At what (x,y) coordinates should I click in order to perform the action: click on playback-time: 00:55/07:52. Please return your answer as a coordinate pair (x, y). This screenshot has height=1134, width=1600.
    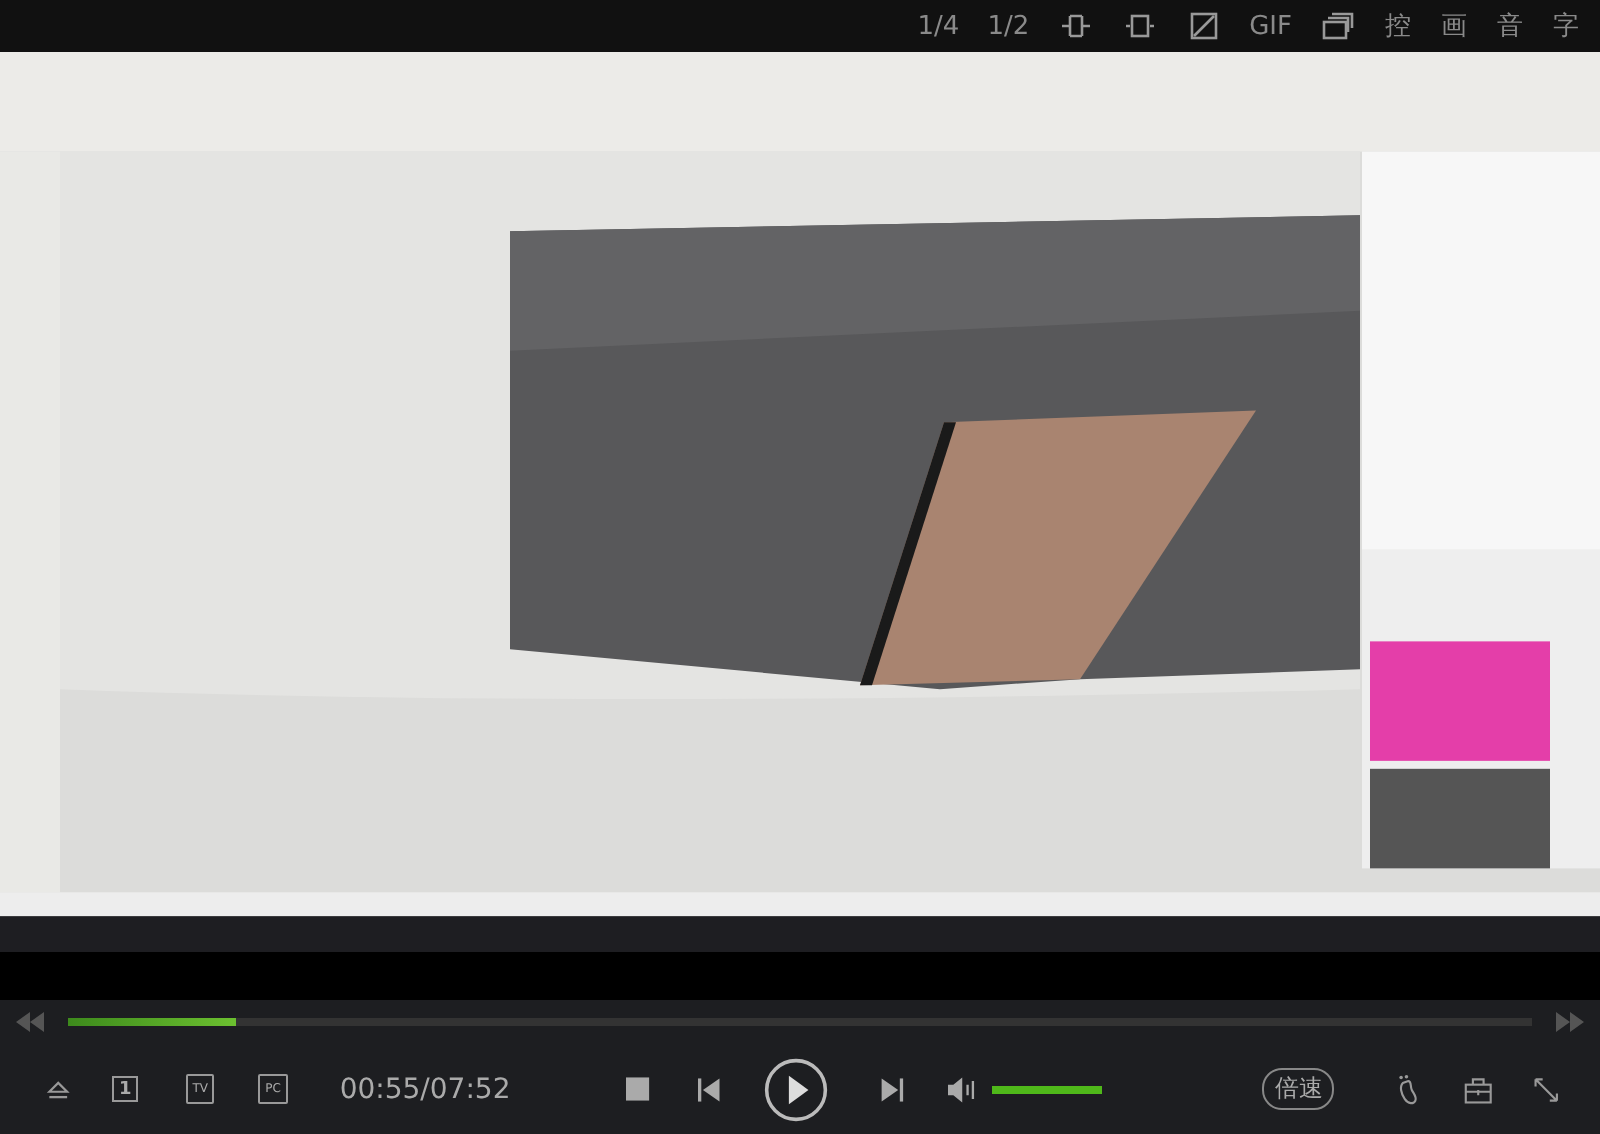
    Looking at the image, I should click on (425, 1089).